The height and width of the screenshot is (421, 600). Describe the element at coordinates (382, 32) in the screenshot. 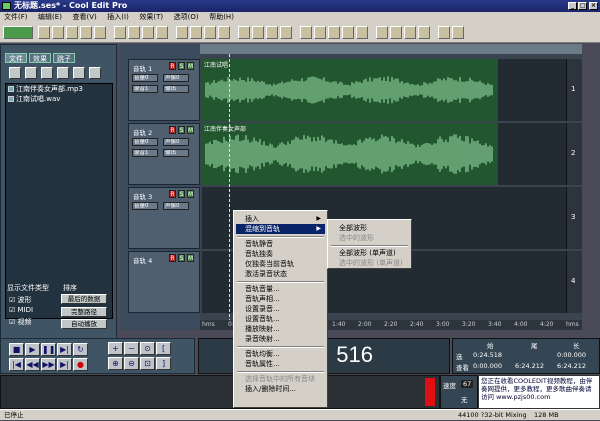

I see `mixdown-icon` at that location.